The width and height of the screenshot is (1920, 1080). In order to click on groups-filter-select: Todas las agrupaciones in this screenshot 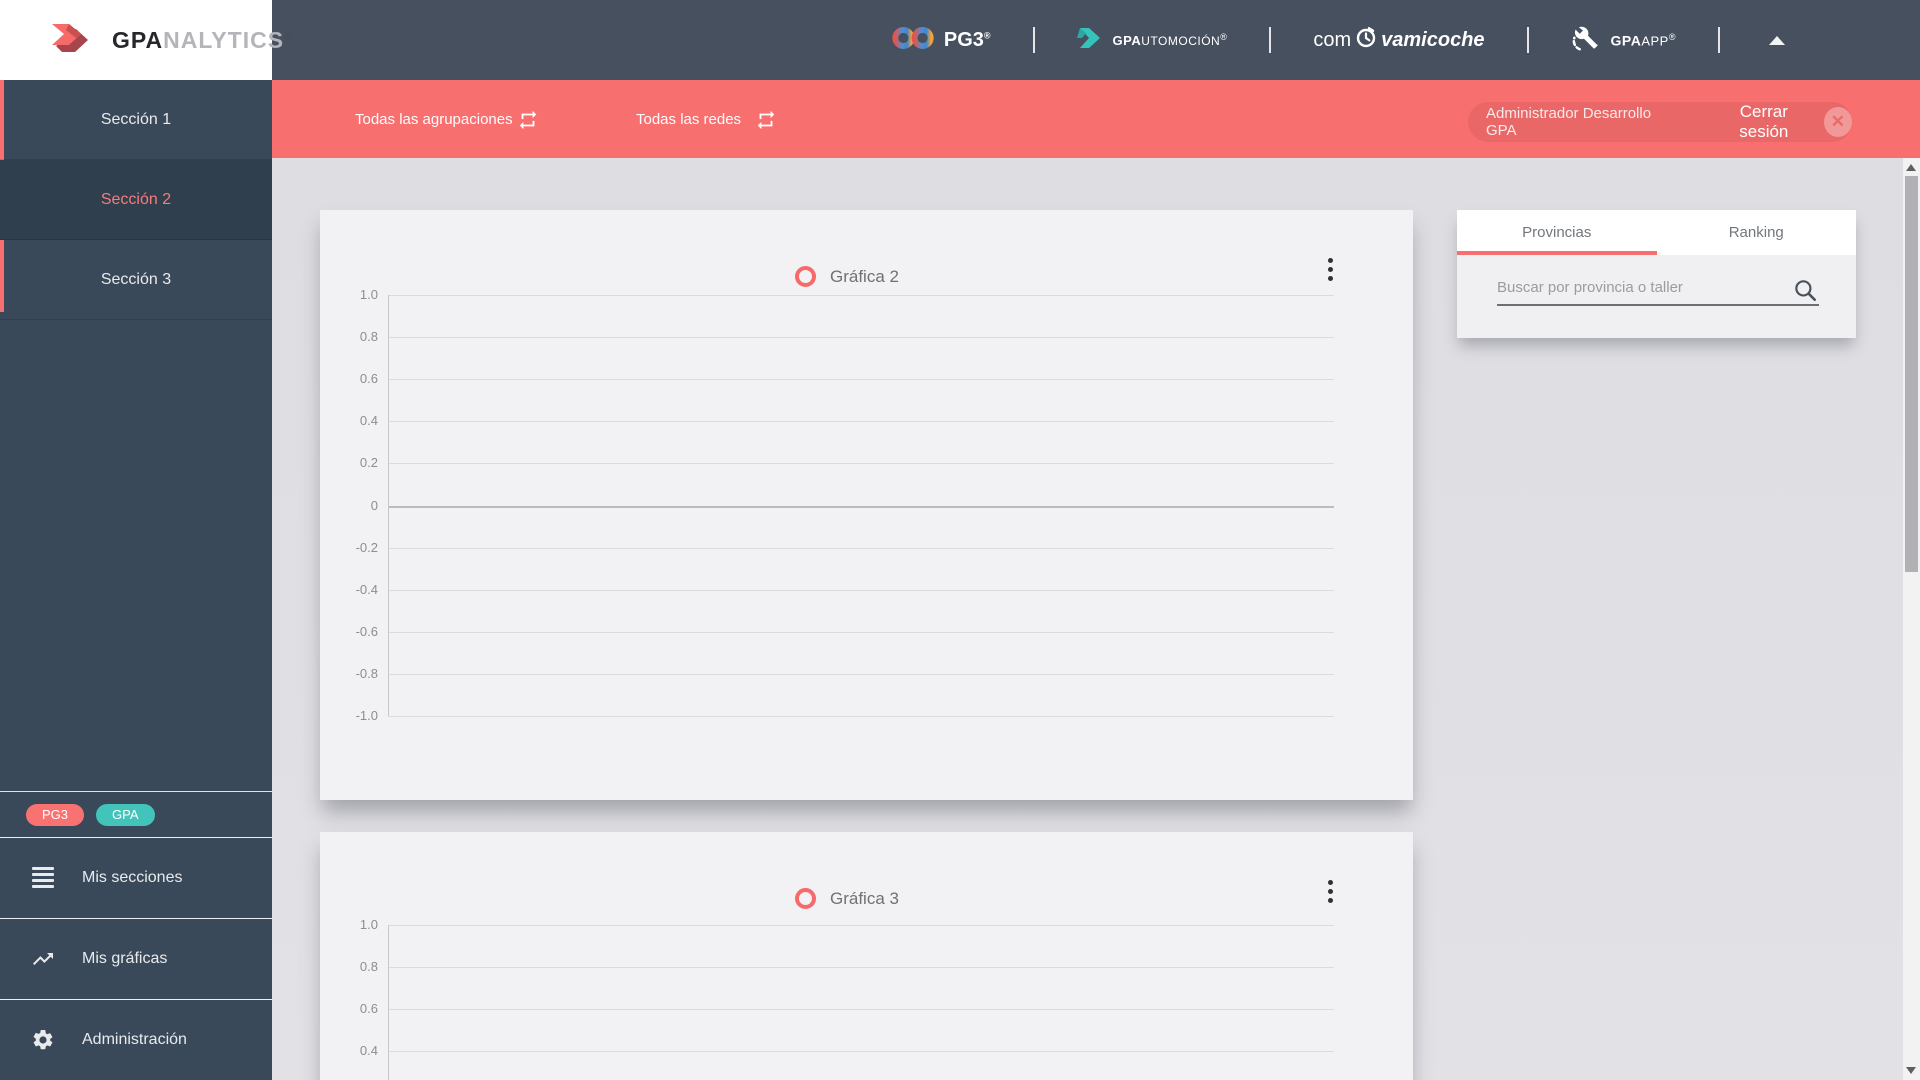, I will do `click(434, 119)`.